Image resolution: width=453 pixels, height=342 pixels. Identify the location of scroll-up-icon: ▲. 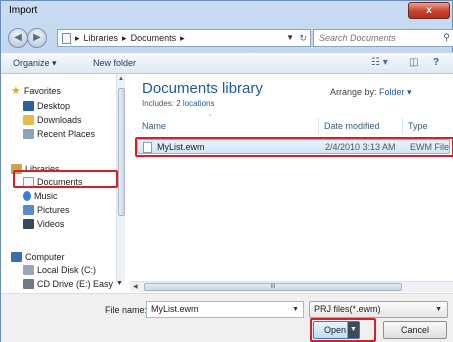
(121, 79).